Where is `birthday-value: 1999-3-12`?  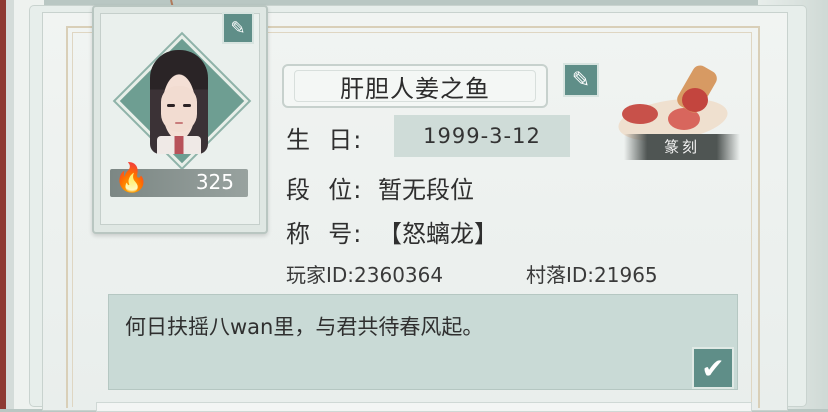 birthday-value: 1999-3-12 is located at coordinates (482, 136).